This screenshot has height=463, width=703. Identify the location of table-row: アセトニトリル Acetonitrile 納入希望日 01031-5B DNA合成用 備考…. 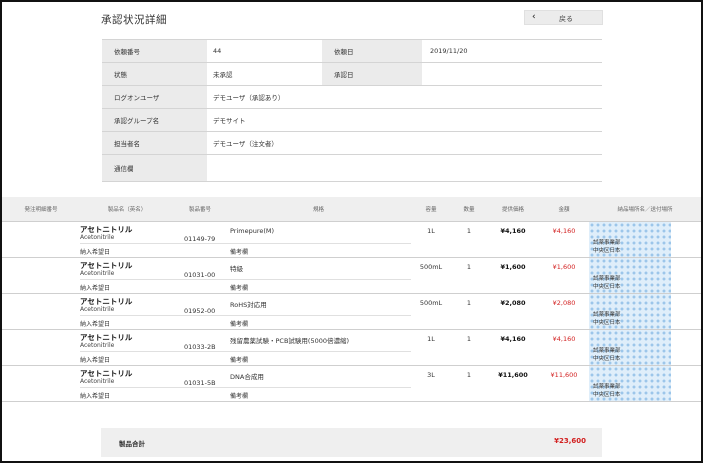
(351, 384).